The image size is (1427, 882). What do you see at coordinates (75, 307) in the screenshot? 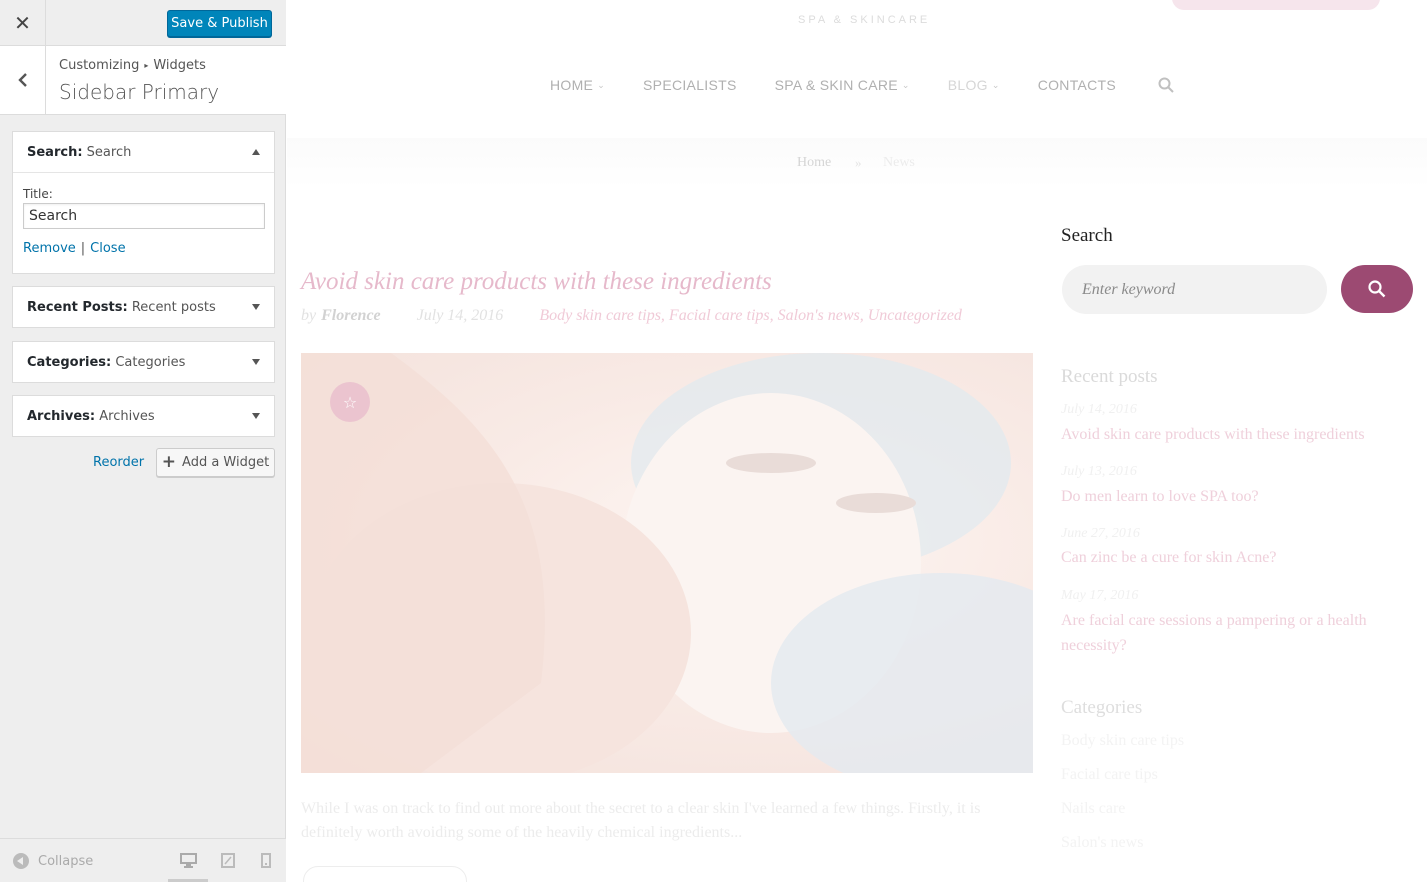
I see `widget-type: Recent Posts` at bounding box center [75, 307].